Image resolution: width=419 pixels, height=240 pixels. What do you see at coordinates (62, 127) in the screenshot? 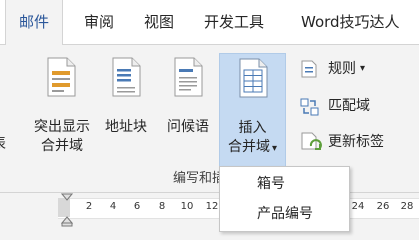
I see `highlight-label-line1: 突出显示` at bounding box center [62, 127].